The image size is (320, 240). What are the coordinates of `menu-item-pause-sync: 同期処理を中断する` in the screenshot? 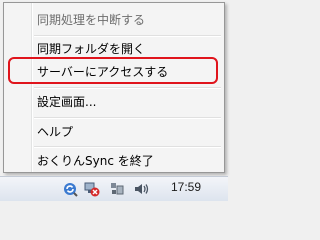 It's located at (91, 20).